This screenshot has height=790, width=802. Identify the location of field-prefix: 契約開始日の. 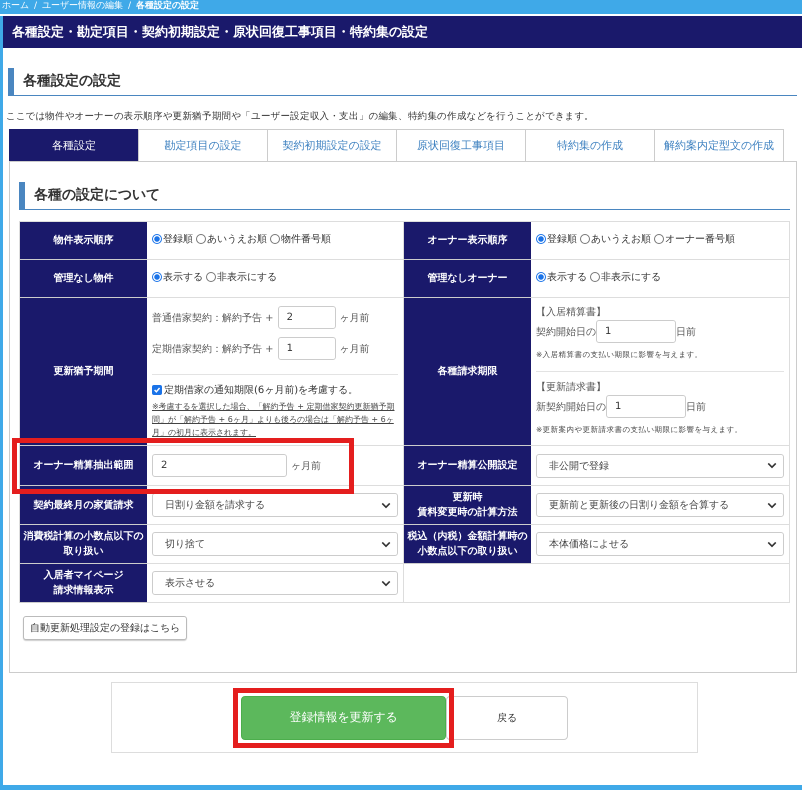
(566, 332).